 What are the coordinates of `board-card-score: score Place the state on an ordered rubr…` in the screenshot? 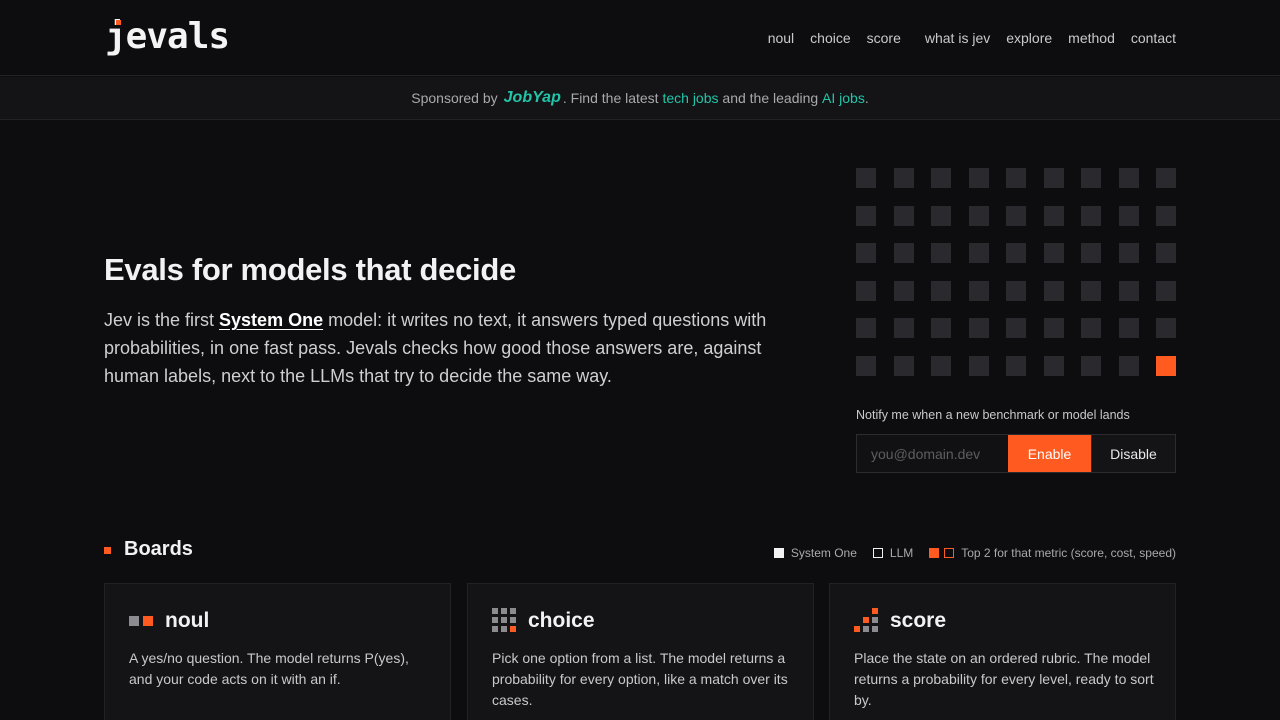 It's located at (1002, 651).